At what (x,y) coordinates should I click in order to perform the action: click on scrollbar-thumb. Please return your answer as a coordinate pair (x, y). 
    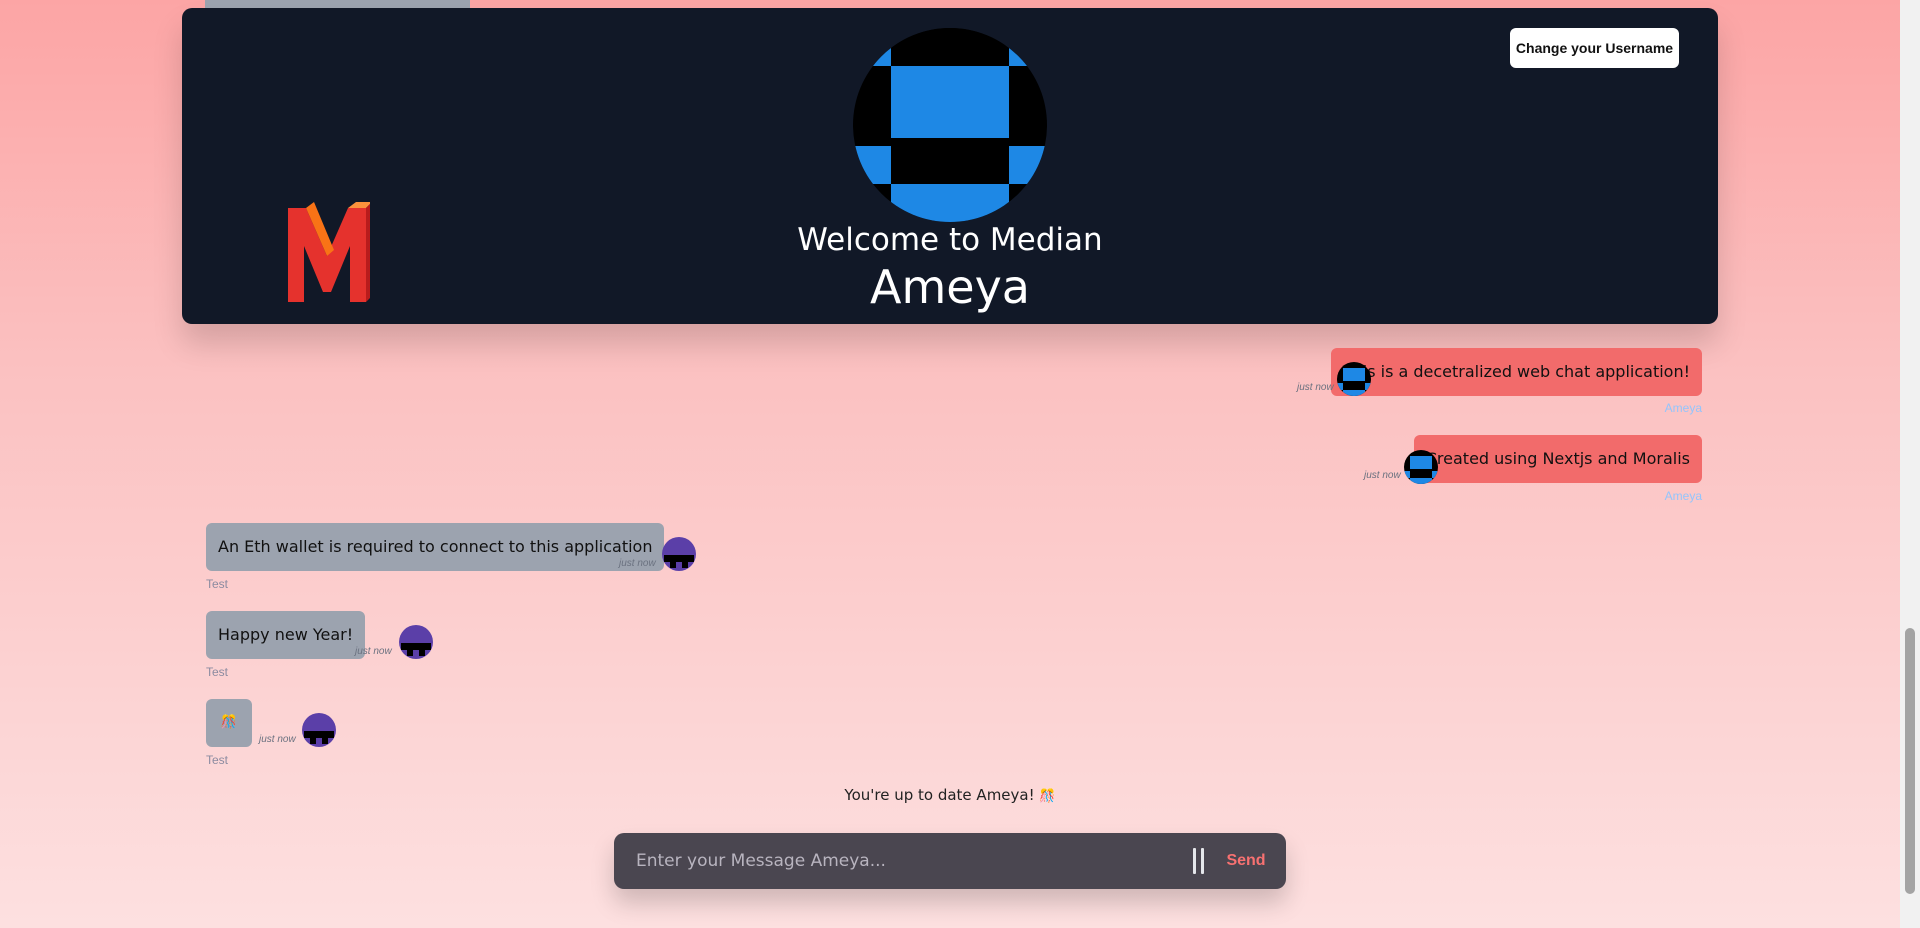
    Looking at the image, I should click on (1910, 761).